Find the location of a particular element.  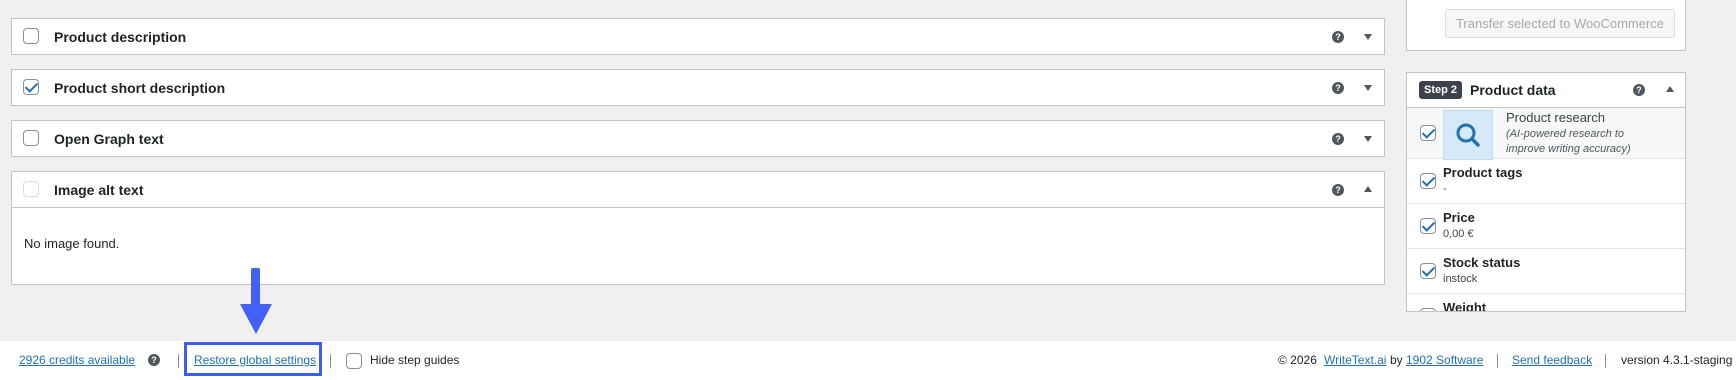

panel-title: Product short description is located at coordinates (140, 87).